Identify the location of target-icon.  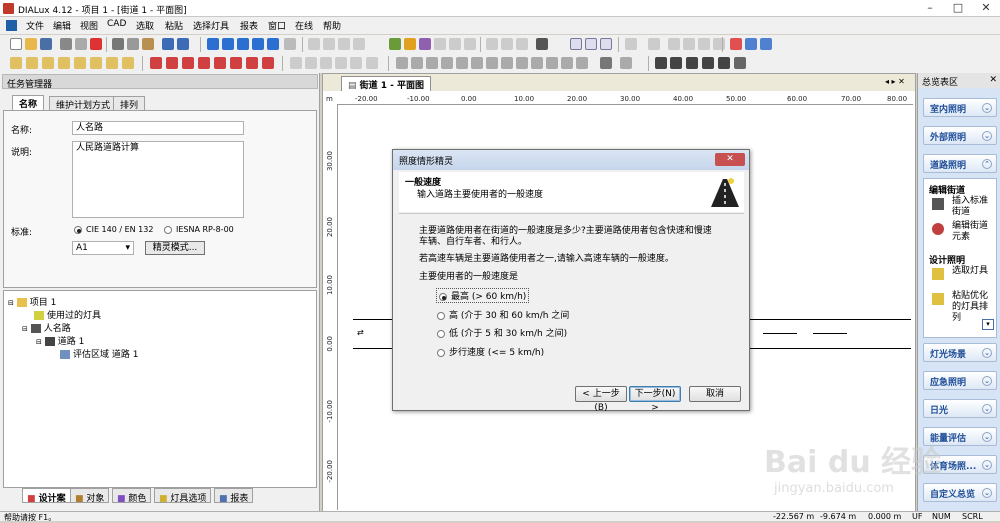
(724, 63).